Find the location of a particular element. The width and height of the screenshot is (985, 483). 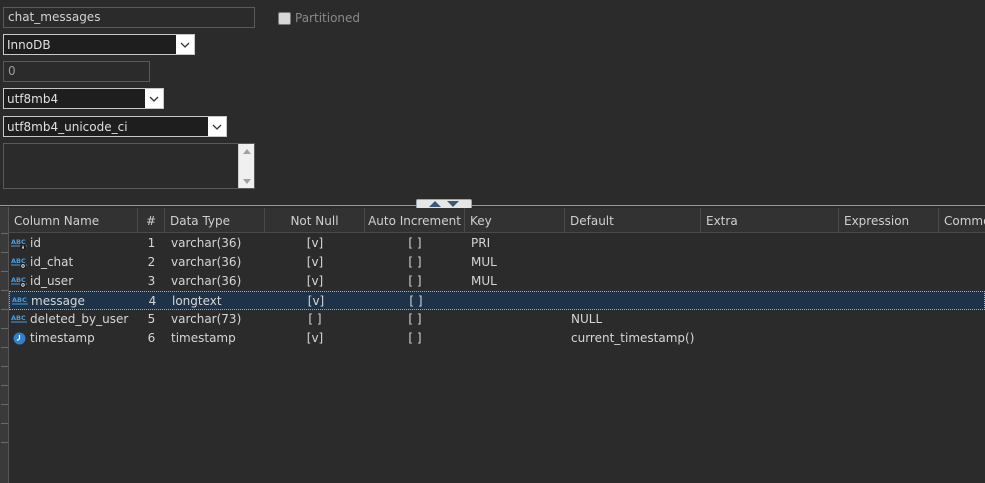

table-row: ABC id_user 3 varchar(36) [v][ ] MUL is located at coordinates (497, 281).